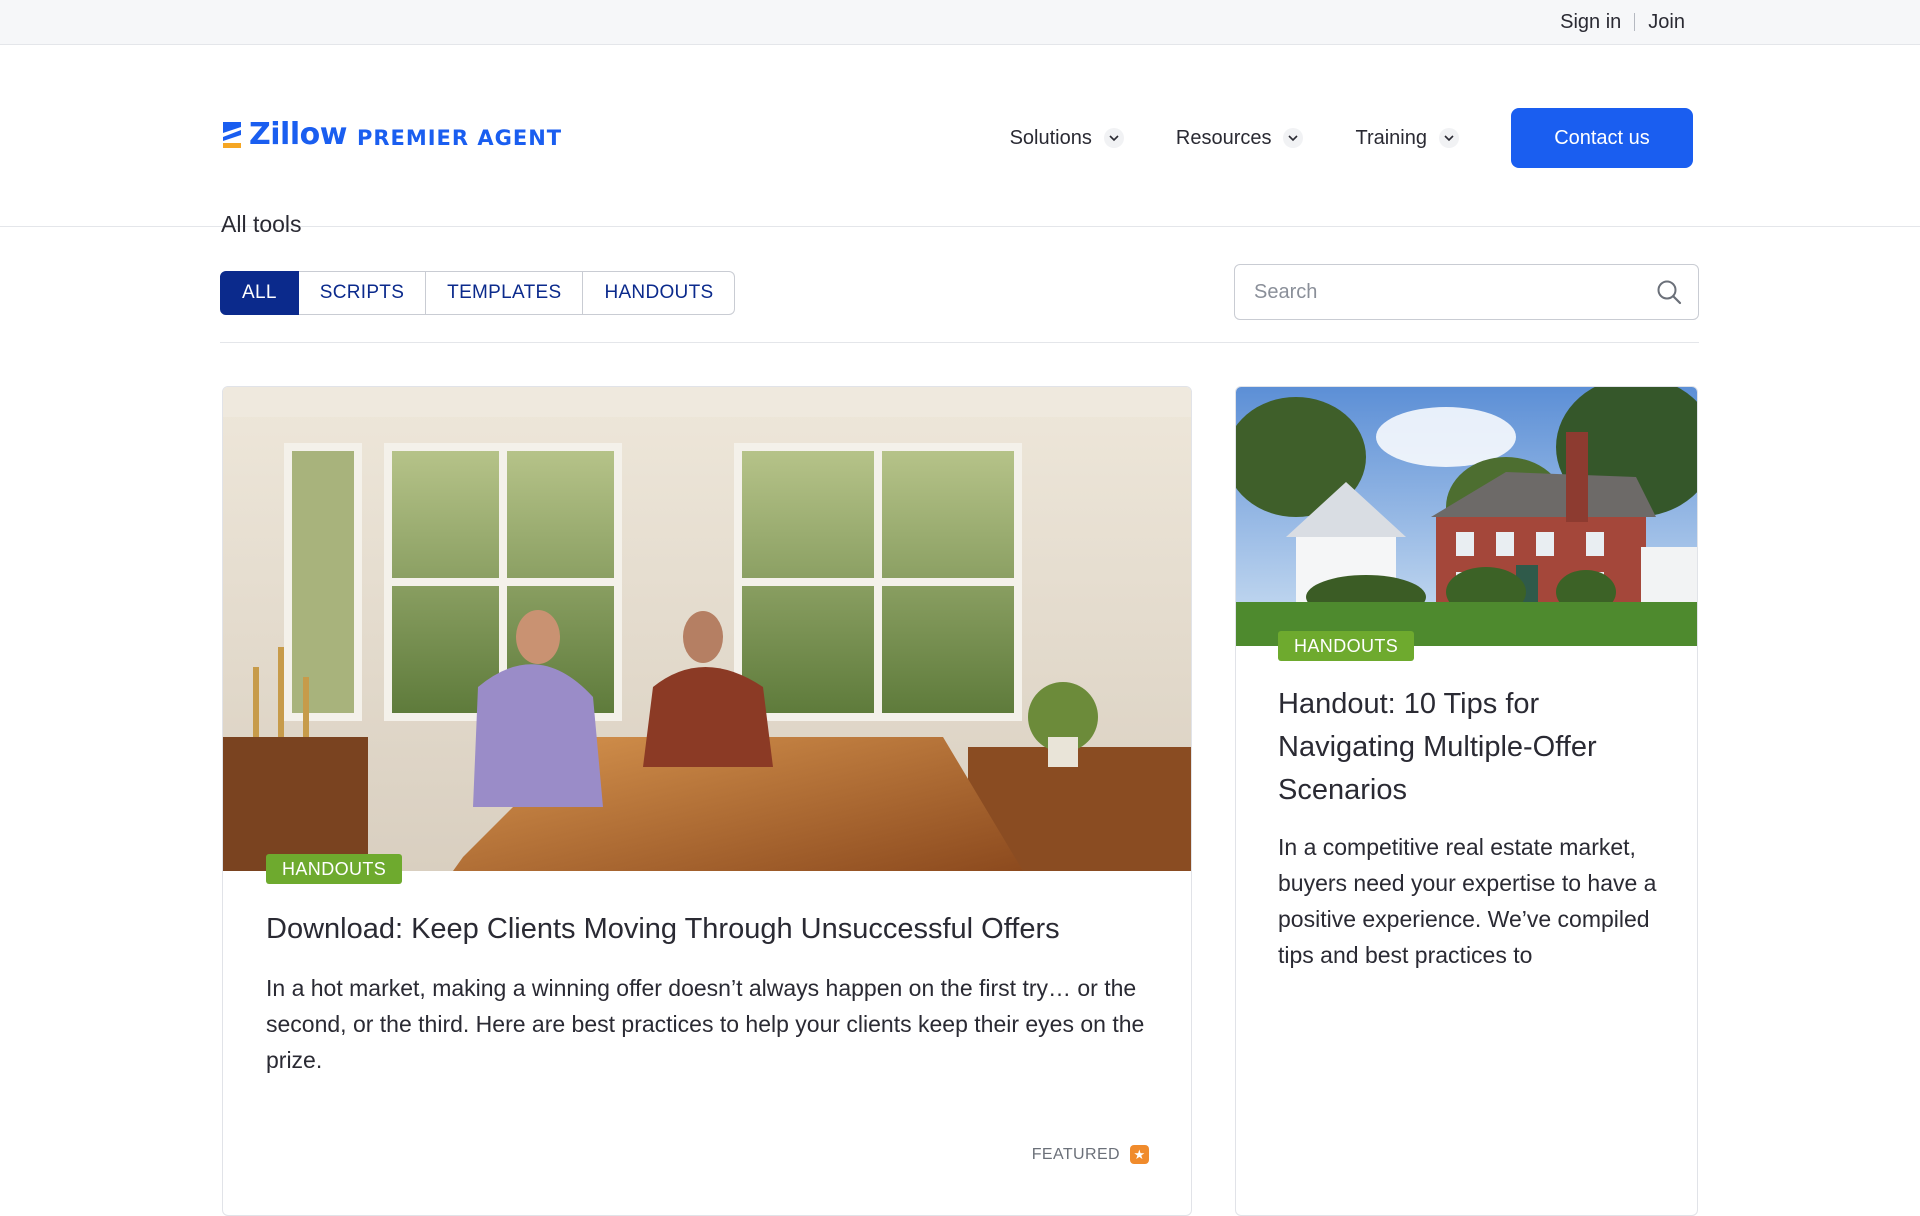 The width and height of the screenshot is (1920, 1216). I want to click on brick-house-photo, so click(1466, 516).